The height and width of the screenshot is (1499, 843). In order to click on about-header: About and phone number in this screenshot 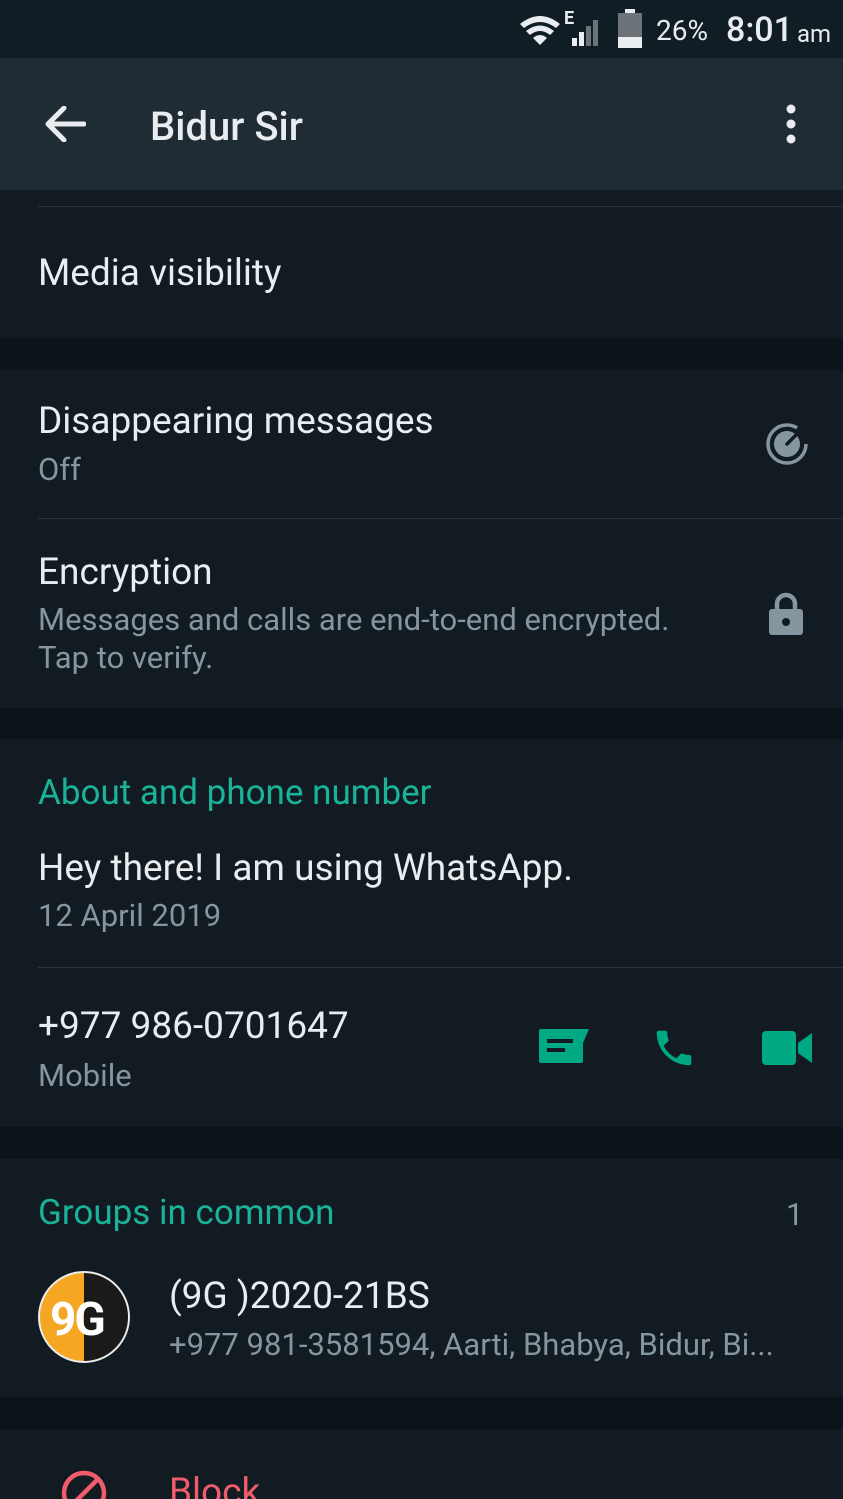, I will do `click(235, 792)`.